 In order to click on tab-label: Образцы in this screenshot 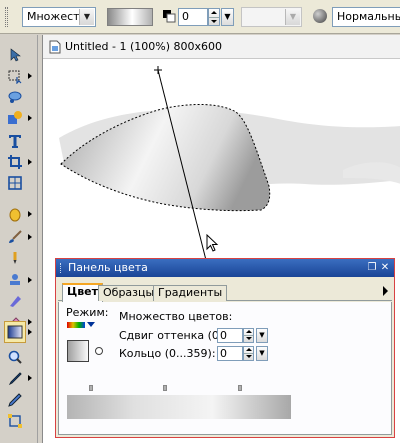, I will do `click(129, 292)`.